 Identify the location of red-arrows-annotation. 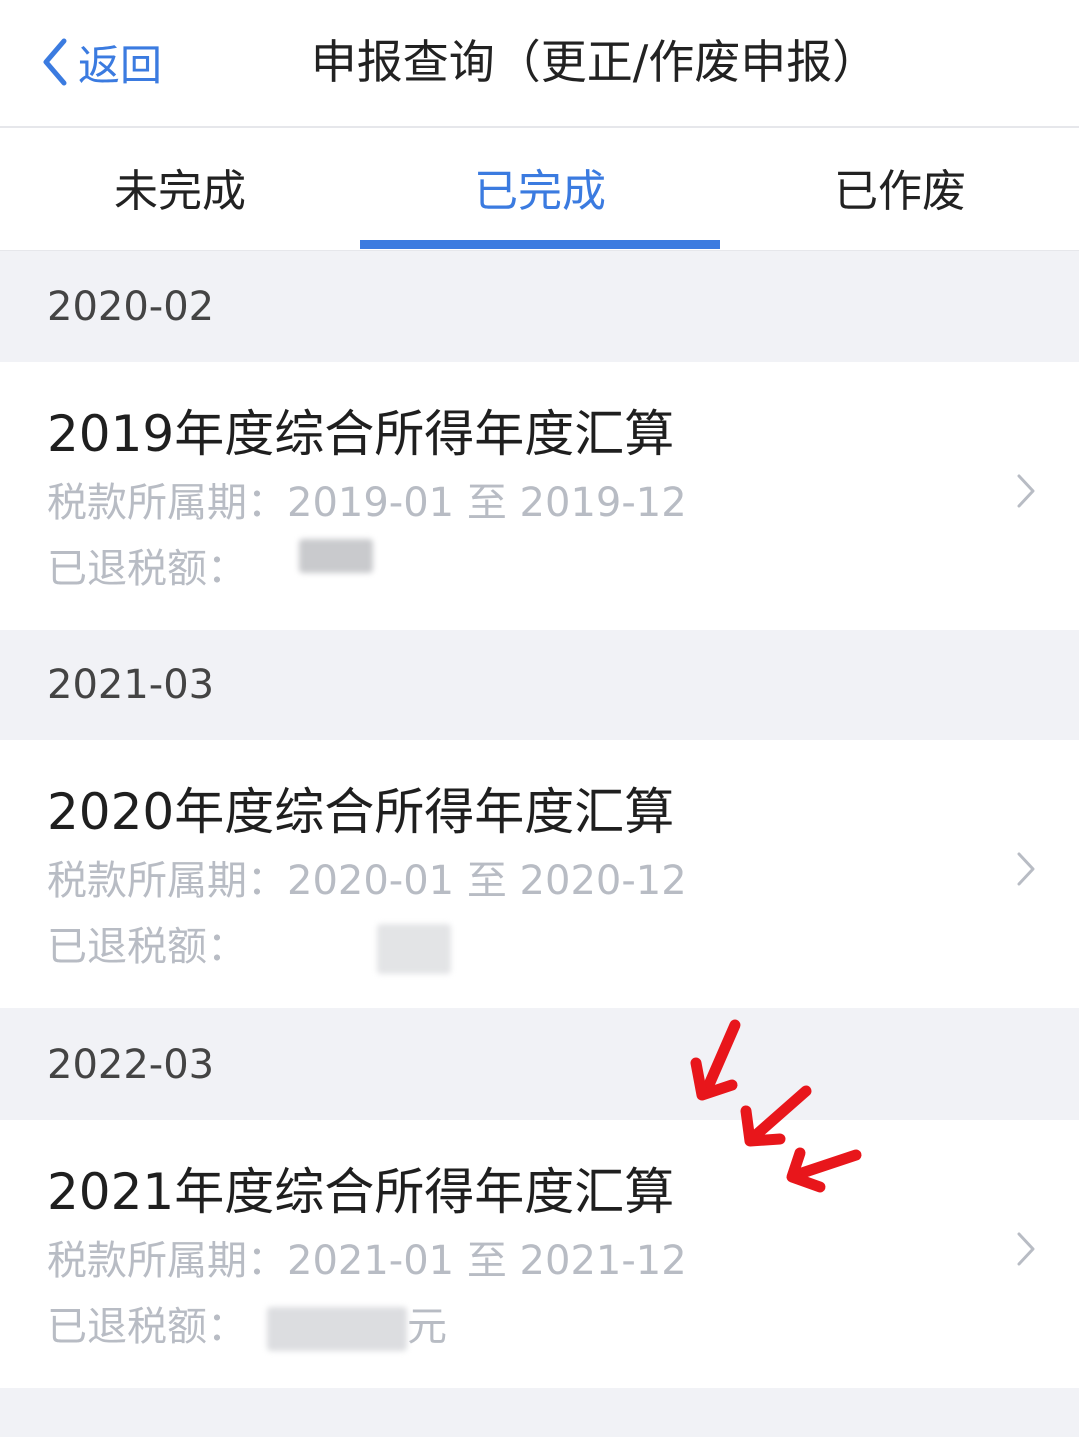
(776, 1106).